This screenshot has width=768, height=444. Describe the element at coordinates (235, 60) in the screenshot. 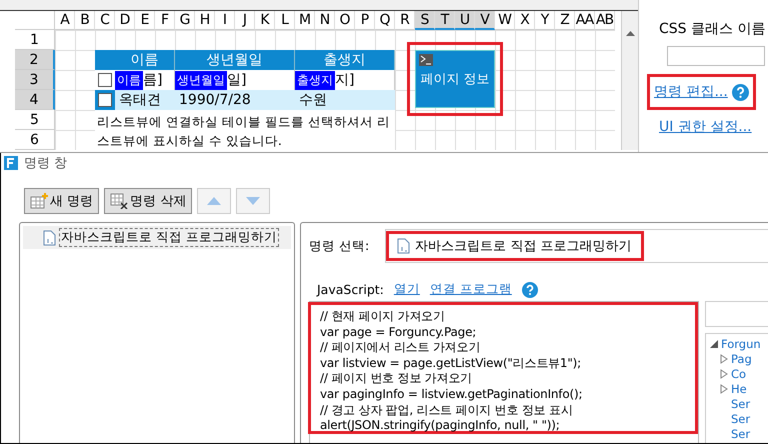

I see `listview-header: 생년월일` at that location.